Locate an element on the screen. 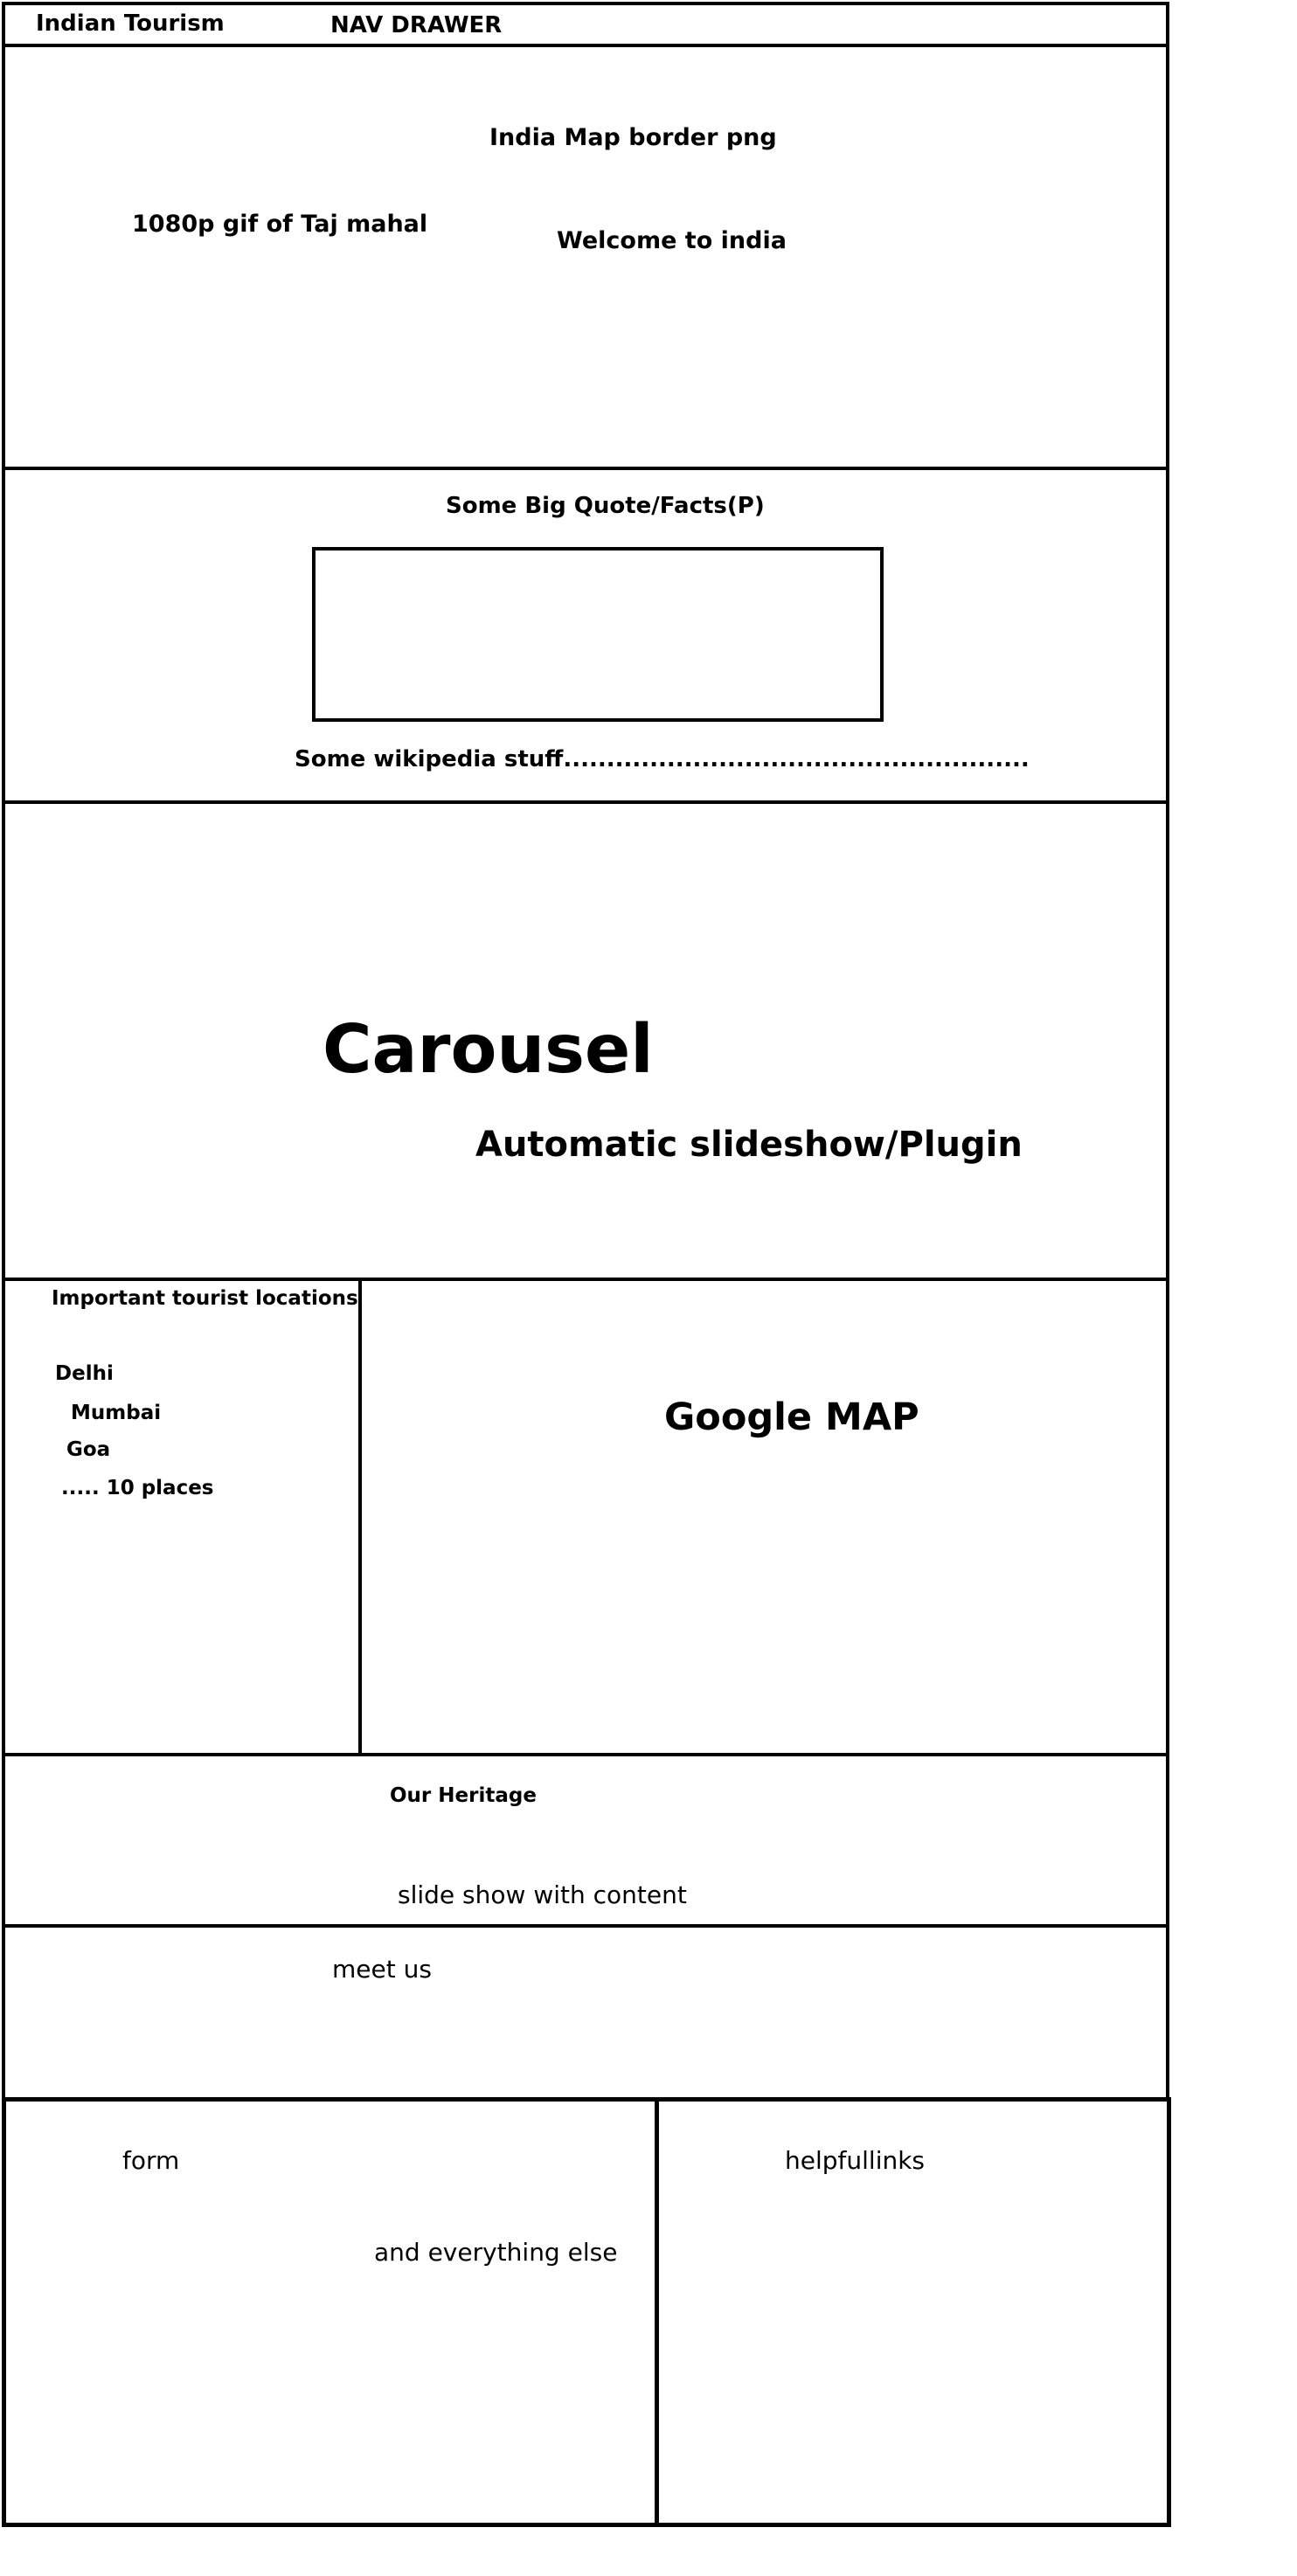  welcome-heading: Welcome to india is located at coordinates (672, 240).